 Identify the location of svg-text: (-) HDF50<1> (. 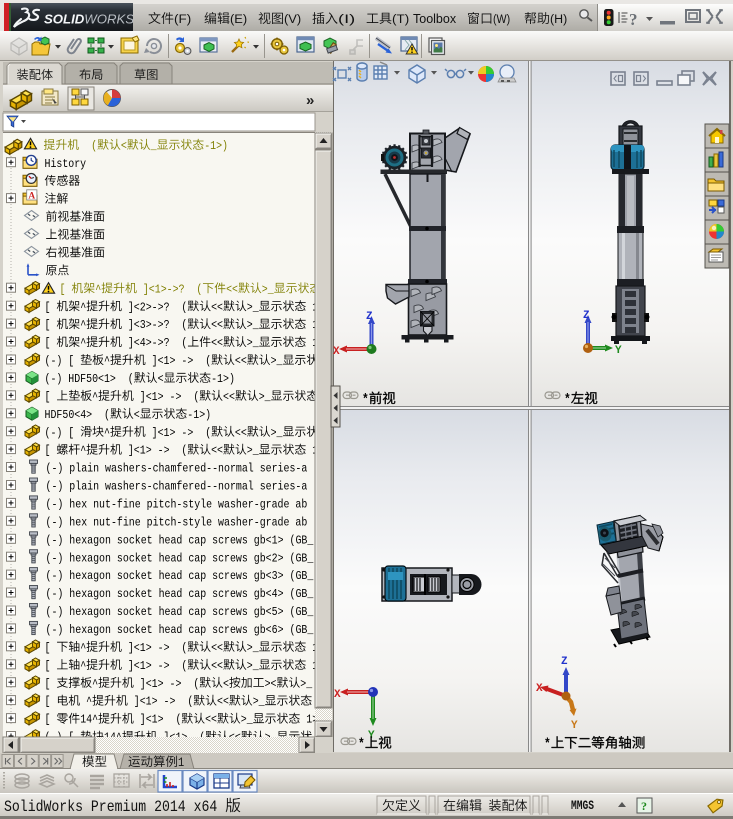
(89, 379).